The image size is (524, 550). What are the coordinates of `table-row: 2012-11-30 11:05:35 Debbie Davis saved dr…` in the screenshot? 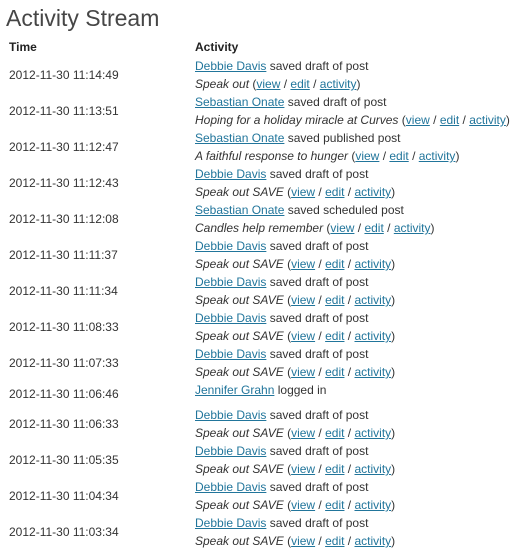 It's located at (265, 460).